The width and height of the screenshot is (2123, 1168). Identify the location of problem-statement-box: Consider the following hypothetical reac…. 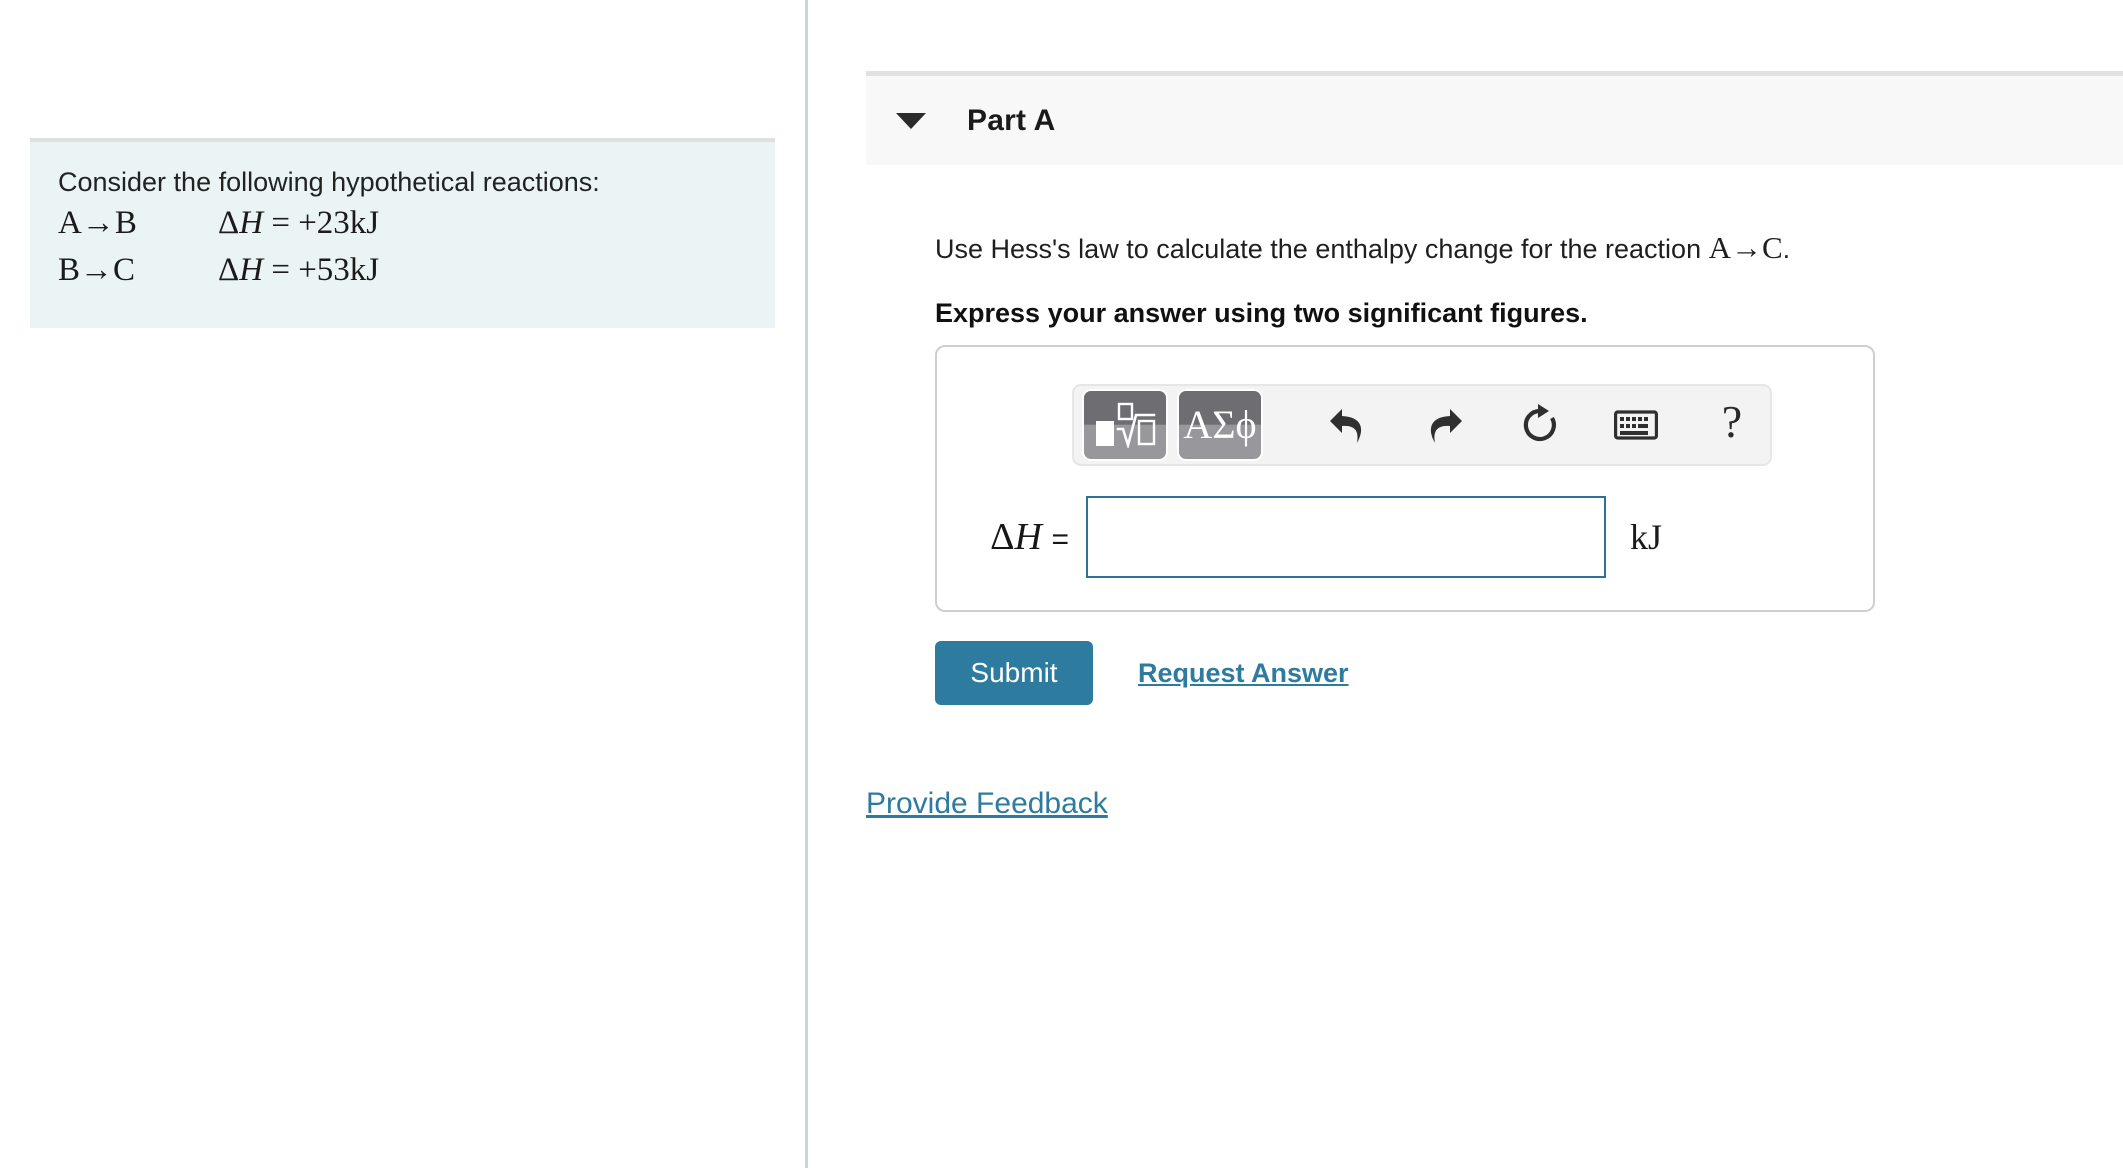
(402, 233).